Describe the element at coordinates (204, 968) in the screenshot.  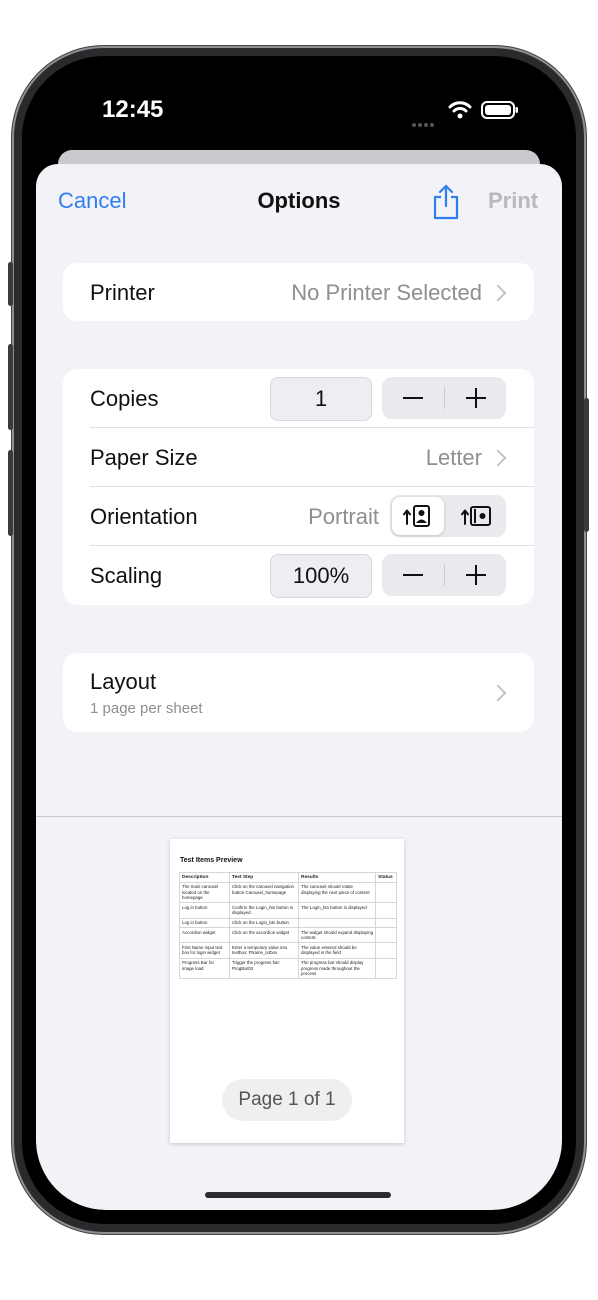
I see `preview-table-cell: Progress Bar for image load` at that location.